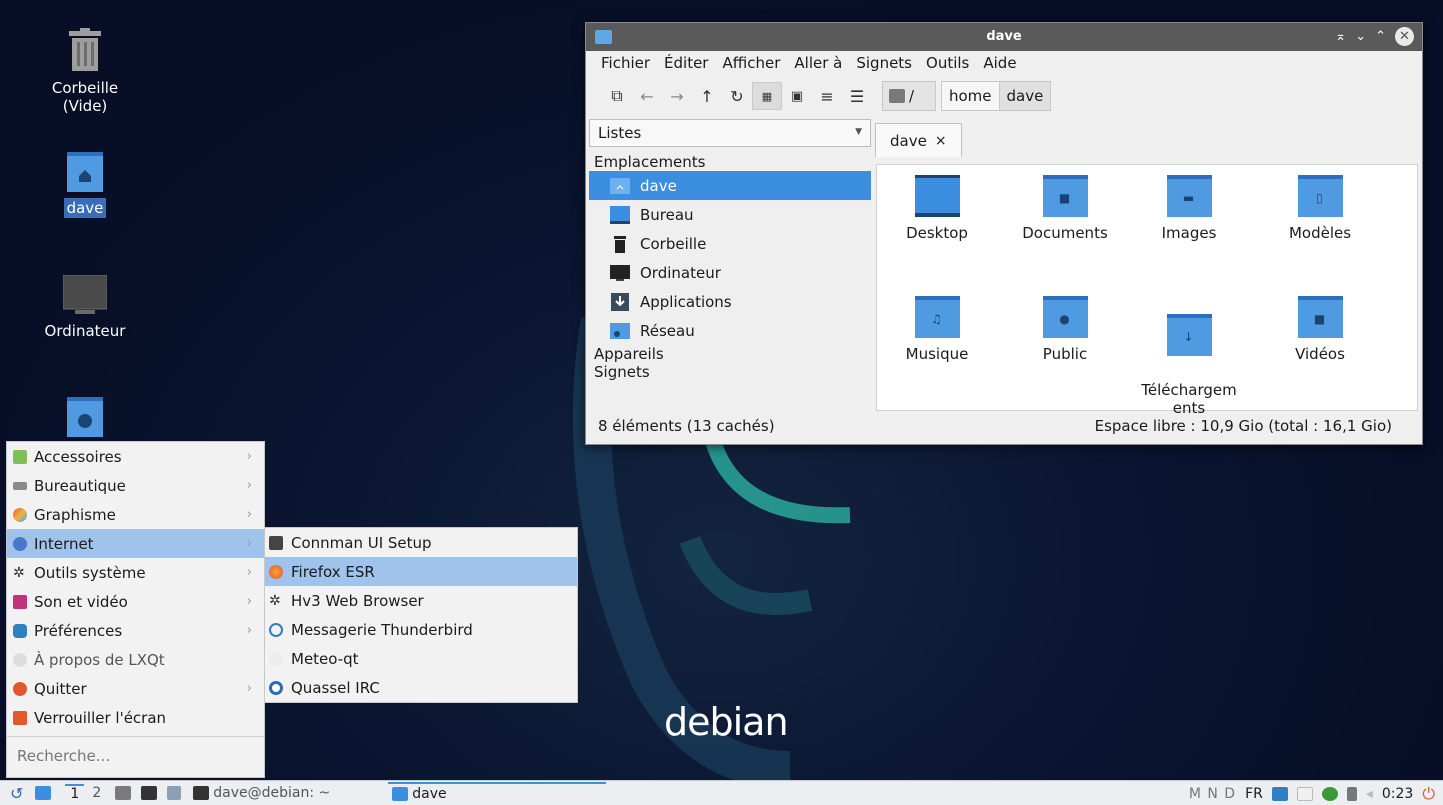  What do you see at coordinates (85, 308) in the screenshot?
I see `desktop-icon-computer: Ordinateur` at bounding box center [85, 308].